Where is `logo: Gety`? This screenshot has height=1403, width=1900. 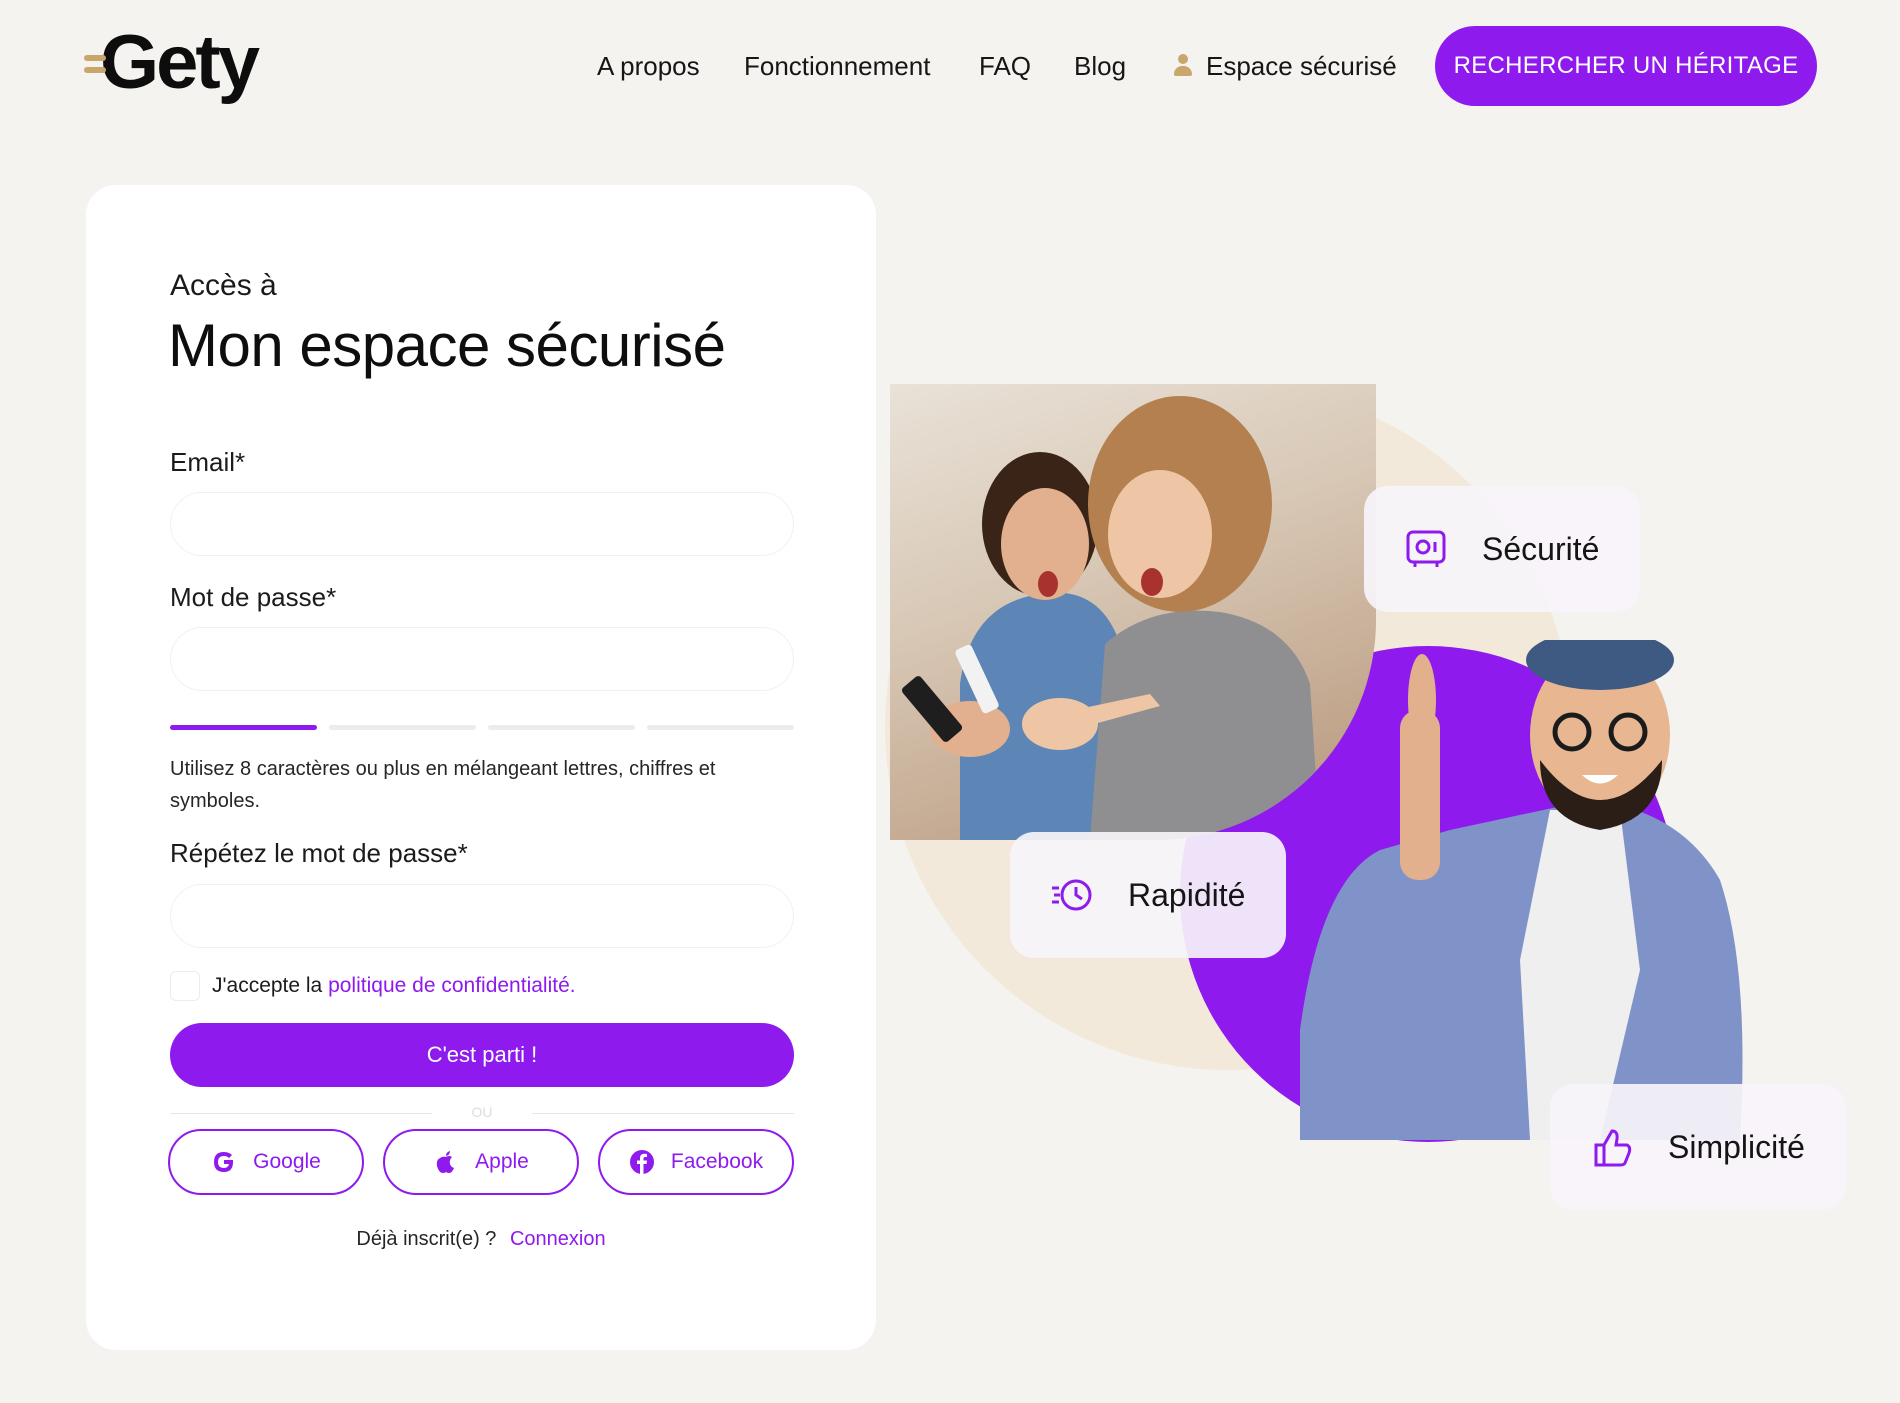
logo: Gety is located at coordinates (172, 63).